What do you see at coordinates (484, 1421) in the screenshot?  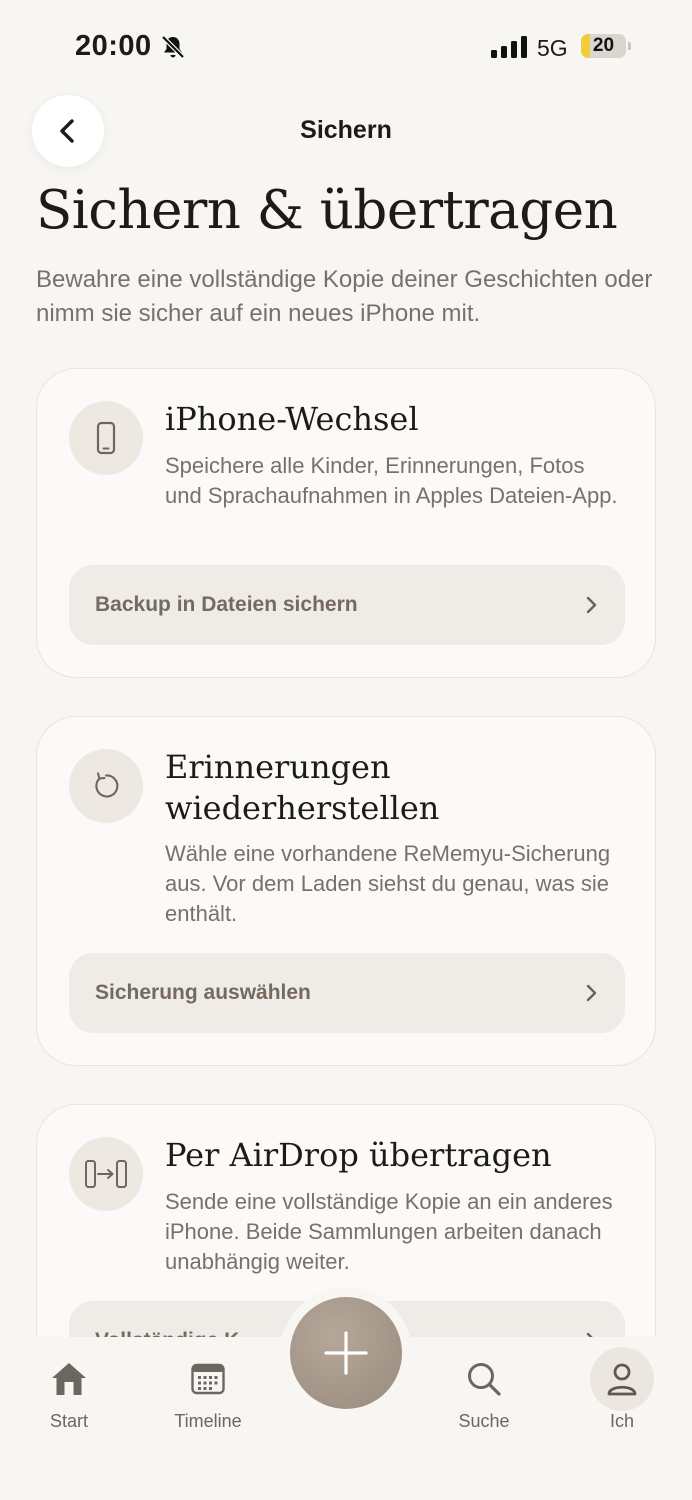 I see `tab-label: Suche` at bounding box center [484, 1421].